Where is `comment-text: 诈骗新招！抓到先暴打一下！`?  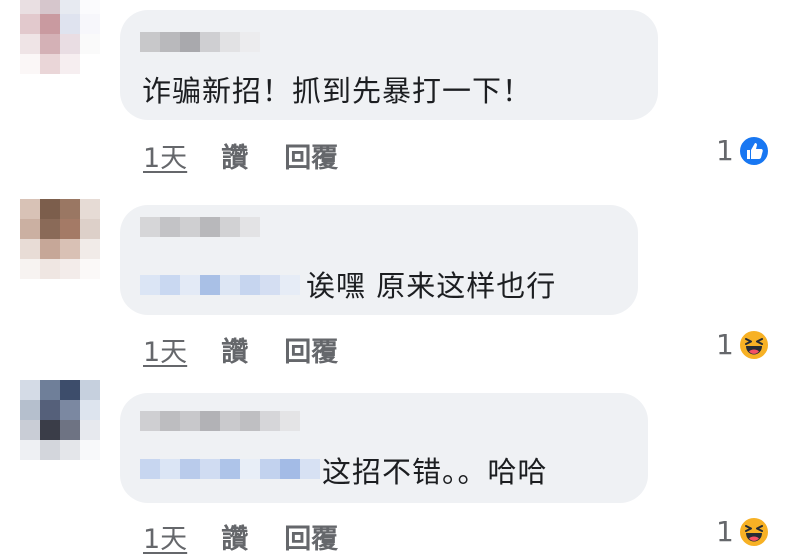
comment-text: 诈骗新招！抓到先暴打一下！ is located at coordinates (337, 91).